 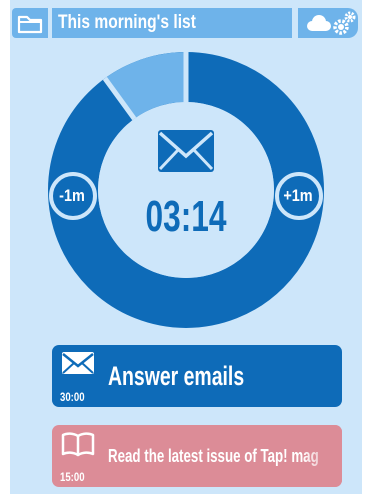 I want to click on elapsed-arc, so click(x=145, y=86).